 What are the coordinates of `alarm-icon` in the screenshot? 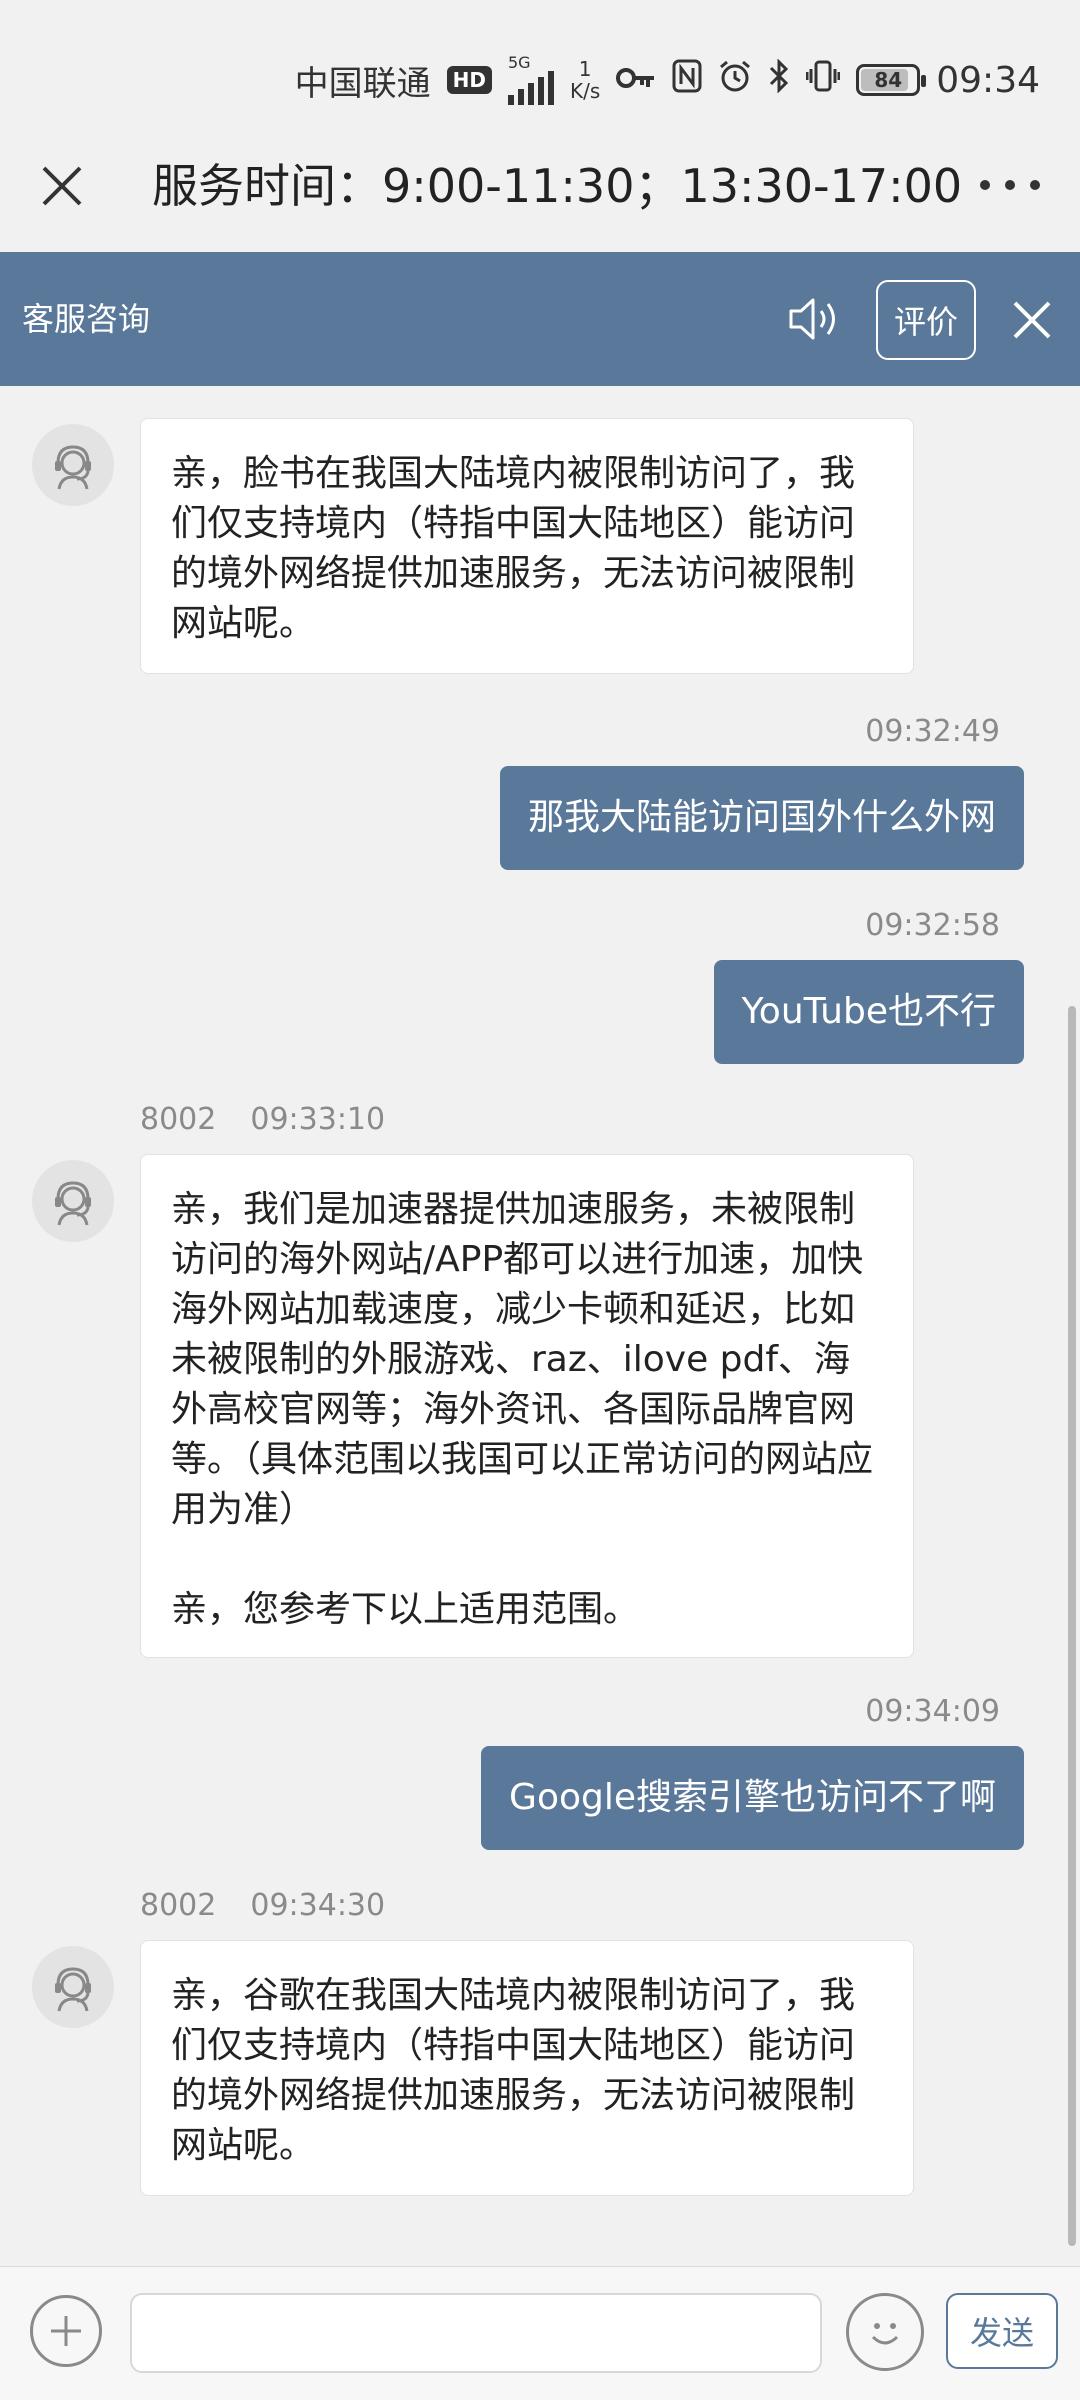 It's located at (735, 80).